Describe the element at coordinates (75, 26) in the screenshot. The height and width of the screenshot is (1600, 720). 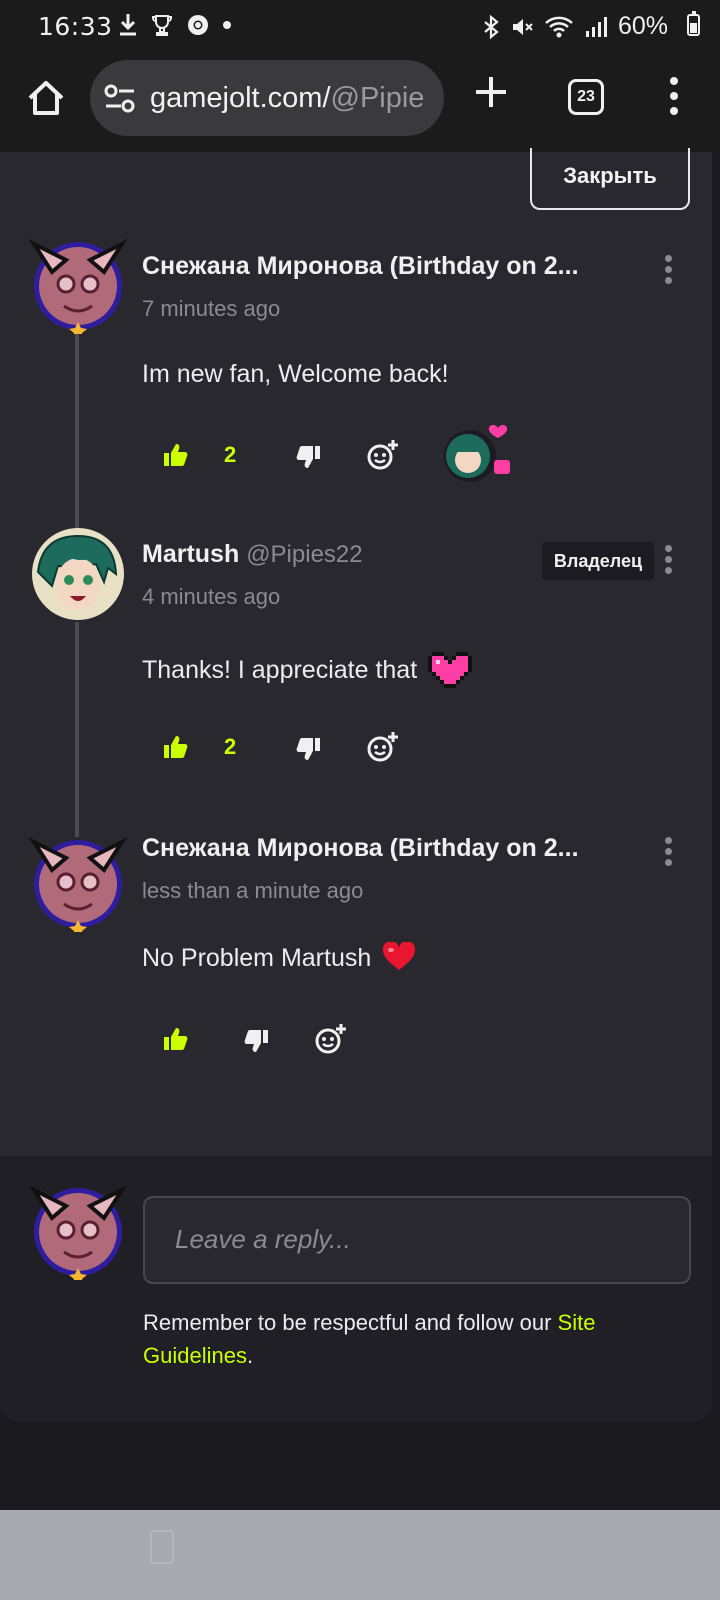
I see `clock: 16:33` at that location.